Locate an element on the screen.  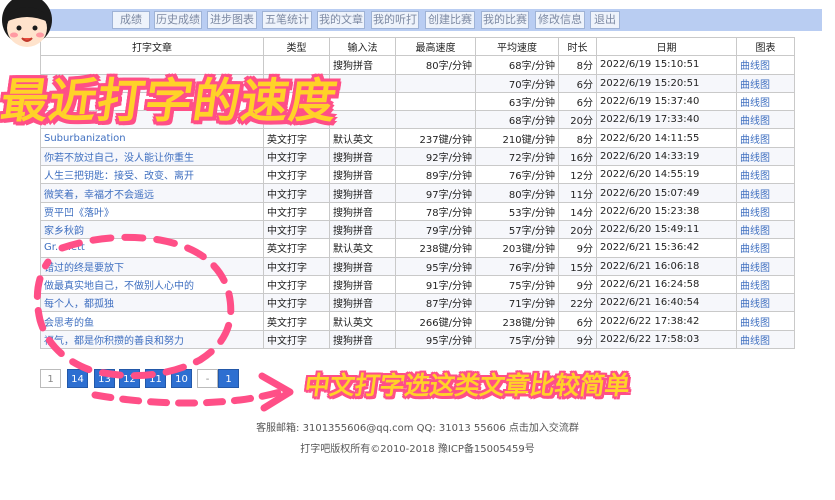
date-cell: 2022/6/20 15:49:11 is located at coordinates (666, 229).